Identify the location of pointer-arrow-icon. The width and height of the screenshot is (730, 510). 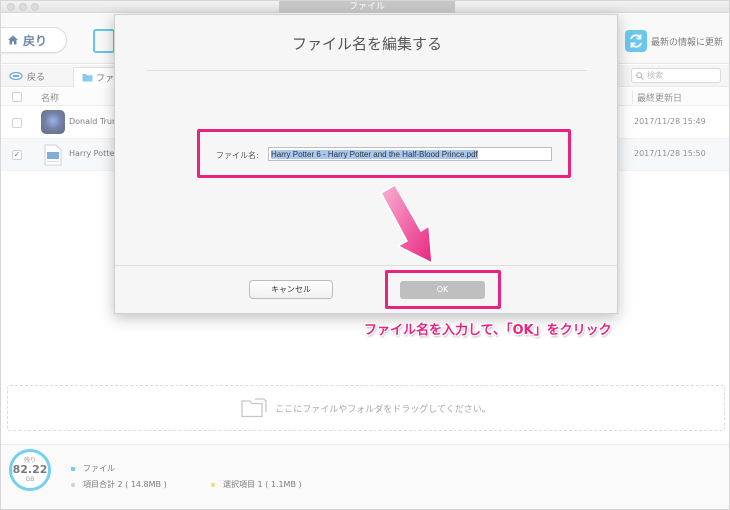
(406, 224).